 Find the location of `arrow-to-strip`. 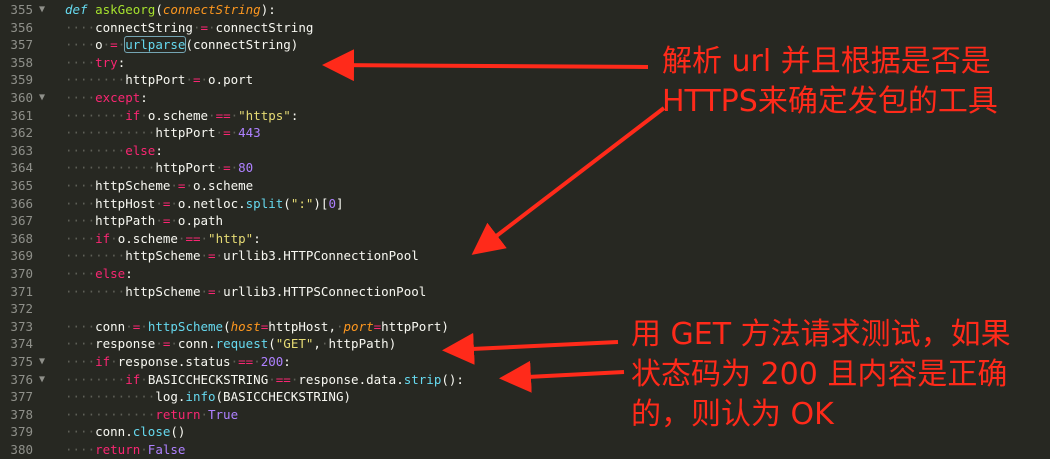

arrow-to-strip is located at coordinates (562, 376).